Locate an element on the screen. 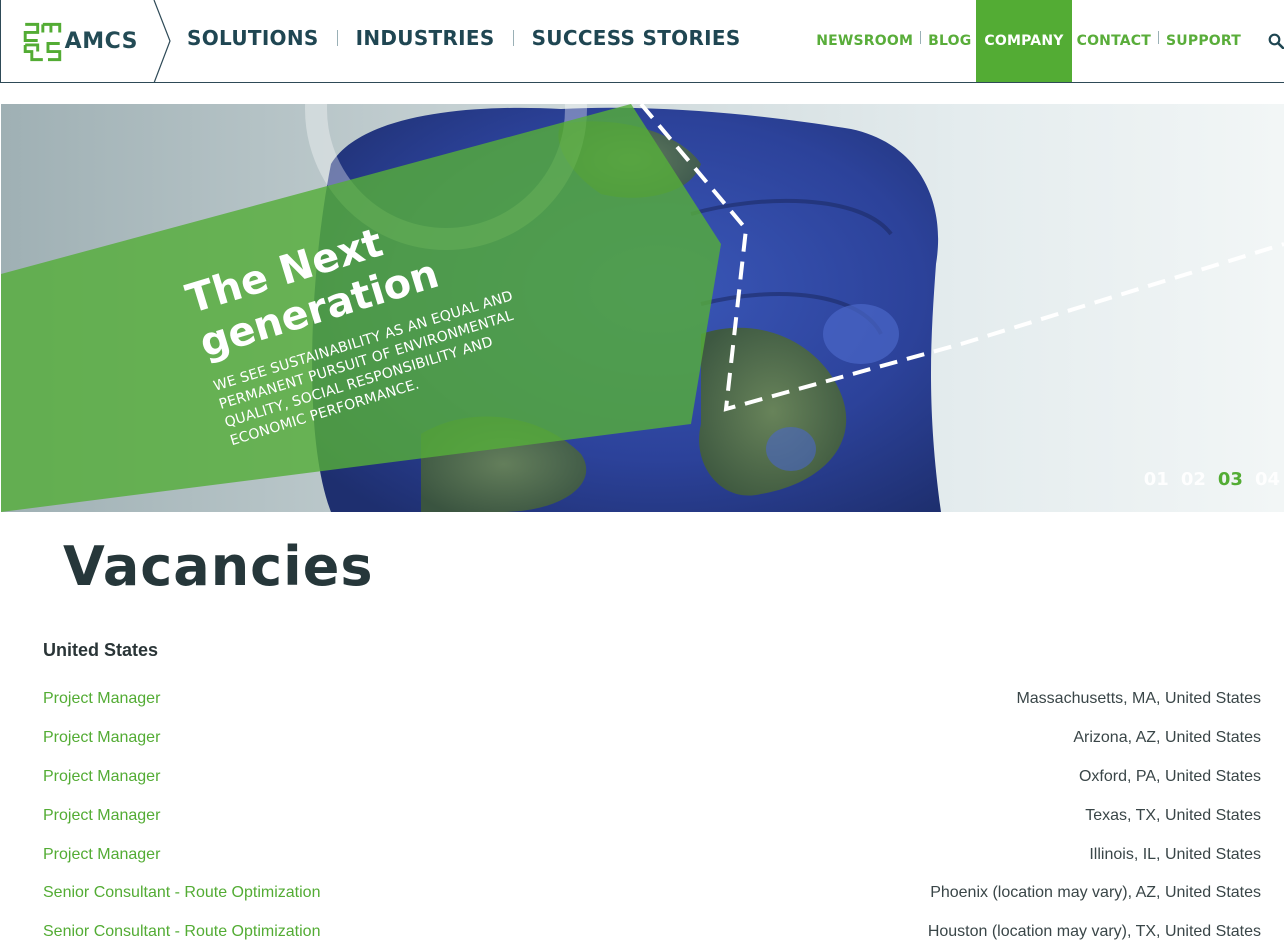 This screenshot has height=944, width=1284. amcs-logo: AMCS is located at coordinates (80, 41).